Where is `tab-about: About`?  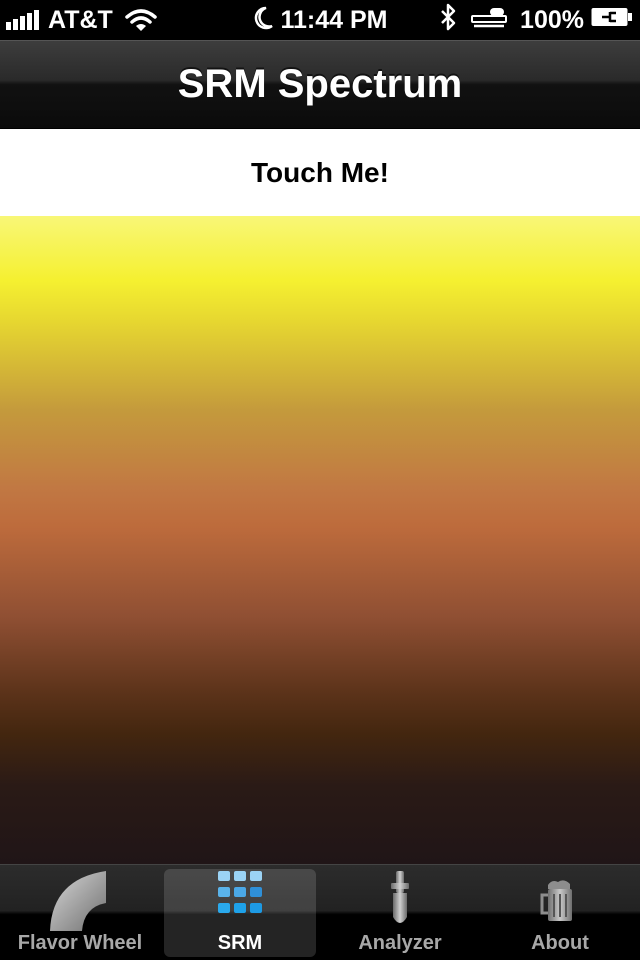 tab-about: About is located at coordinates (560, 912).